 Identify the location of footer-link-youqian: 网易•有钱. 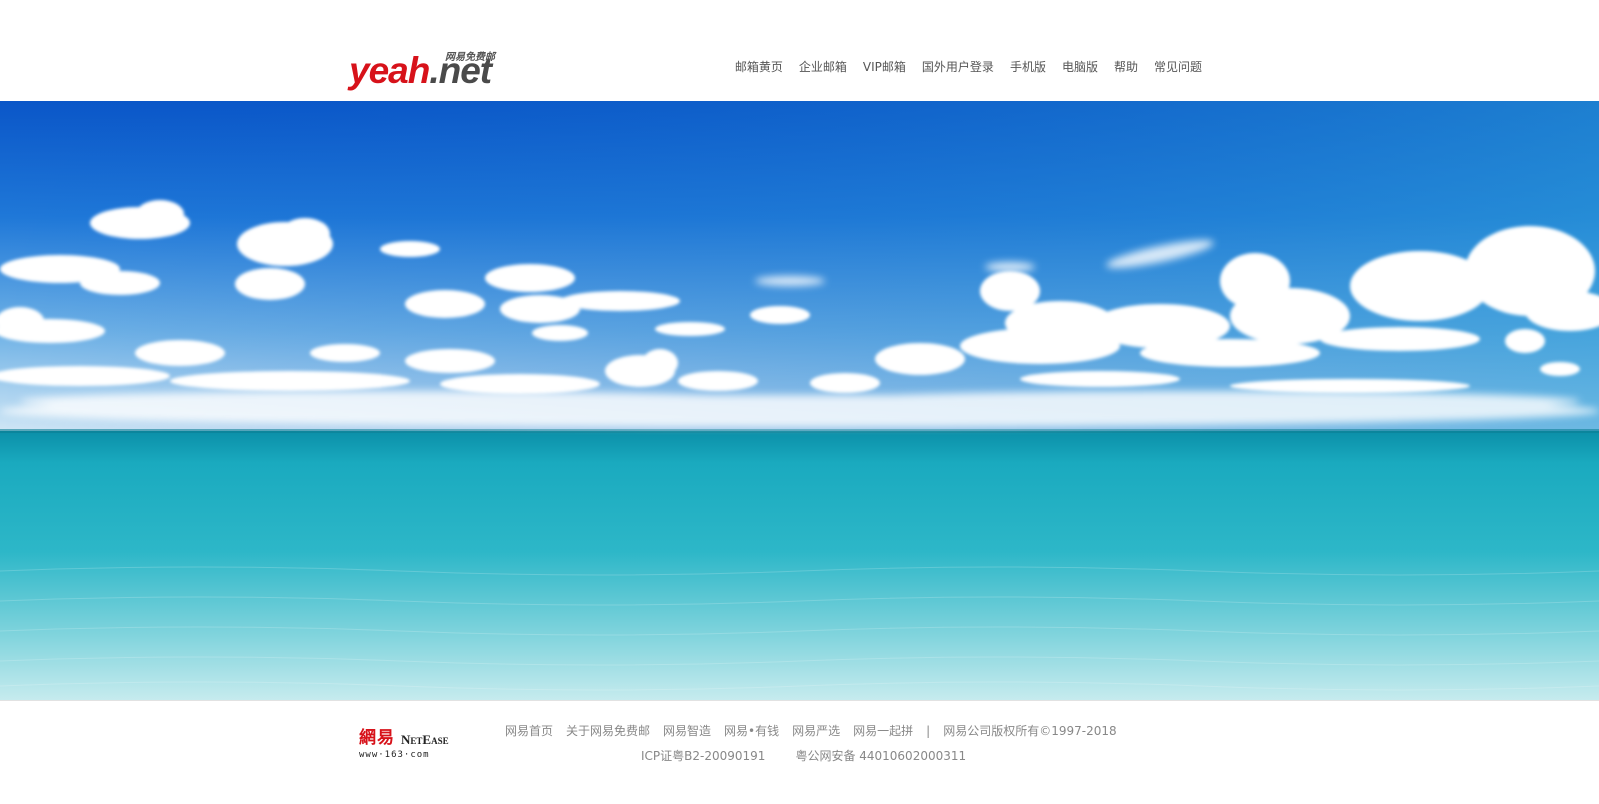
(751, 731).